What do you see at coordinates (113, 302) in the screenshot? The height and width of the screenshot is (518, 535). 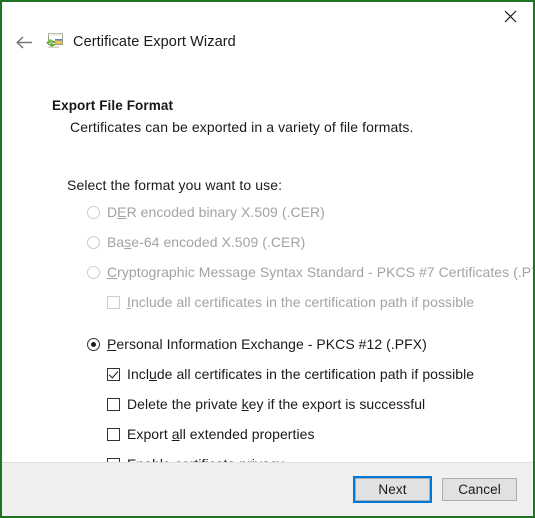 I see `checkbox-p7b-include-all` at bounding box center [113, 302].